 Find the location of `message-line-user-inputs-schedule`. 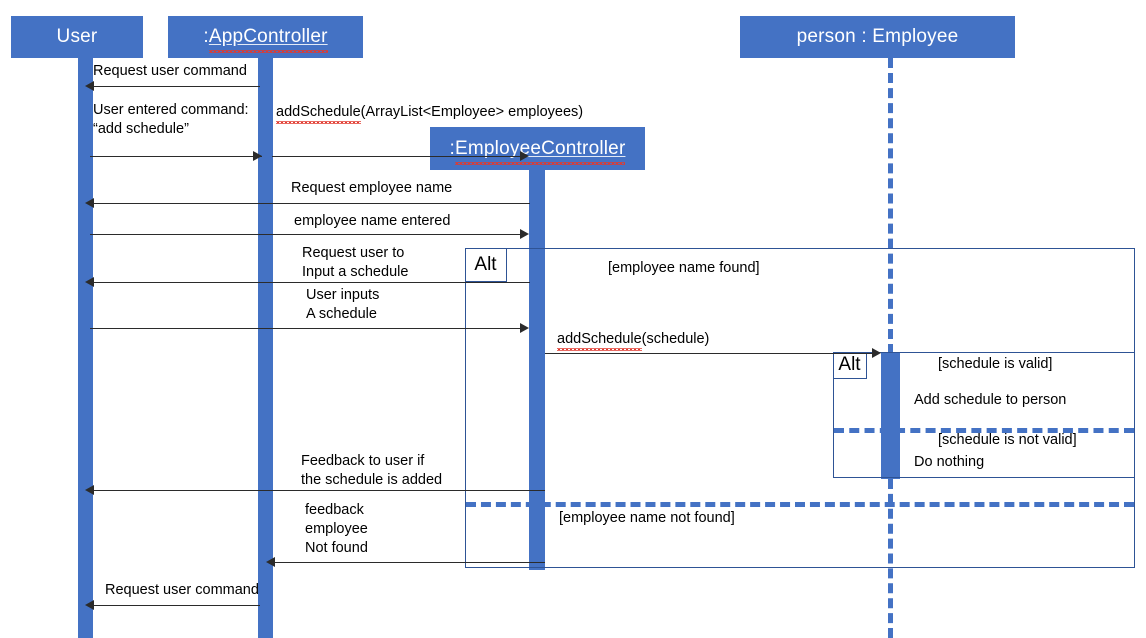

message-line-user-inputs-schedule is located at coordinates (307, 328).